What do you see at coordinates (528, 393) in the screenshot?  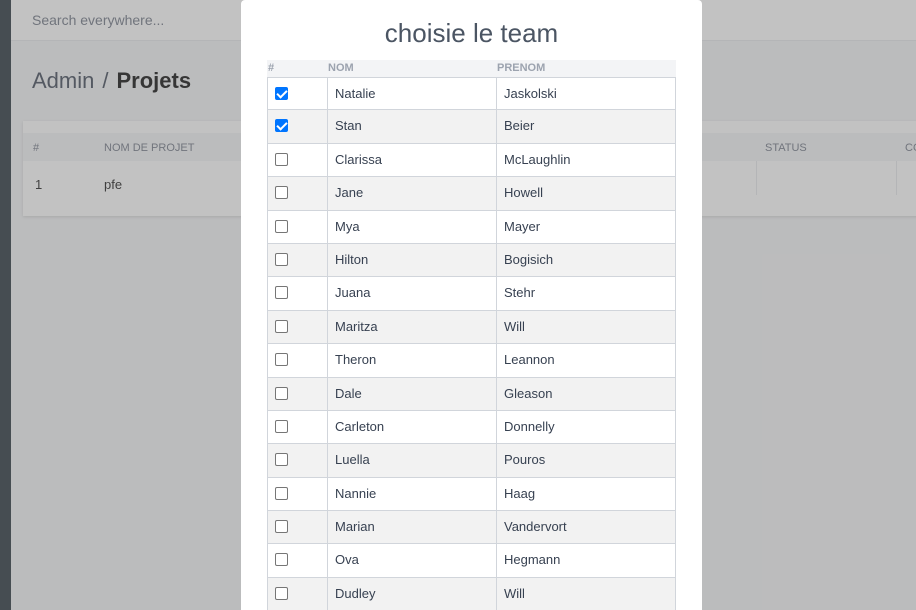 I see `member-prenom: Gleason` at bounding box center [528, 393].